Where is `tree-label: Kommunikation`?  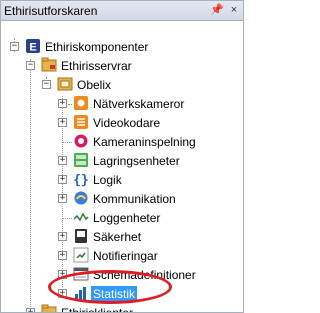
tree-label: Kommunikation is located at coordinates (134, 199).